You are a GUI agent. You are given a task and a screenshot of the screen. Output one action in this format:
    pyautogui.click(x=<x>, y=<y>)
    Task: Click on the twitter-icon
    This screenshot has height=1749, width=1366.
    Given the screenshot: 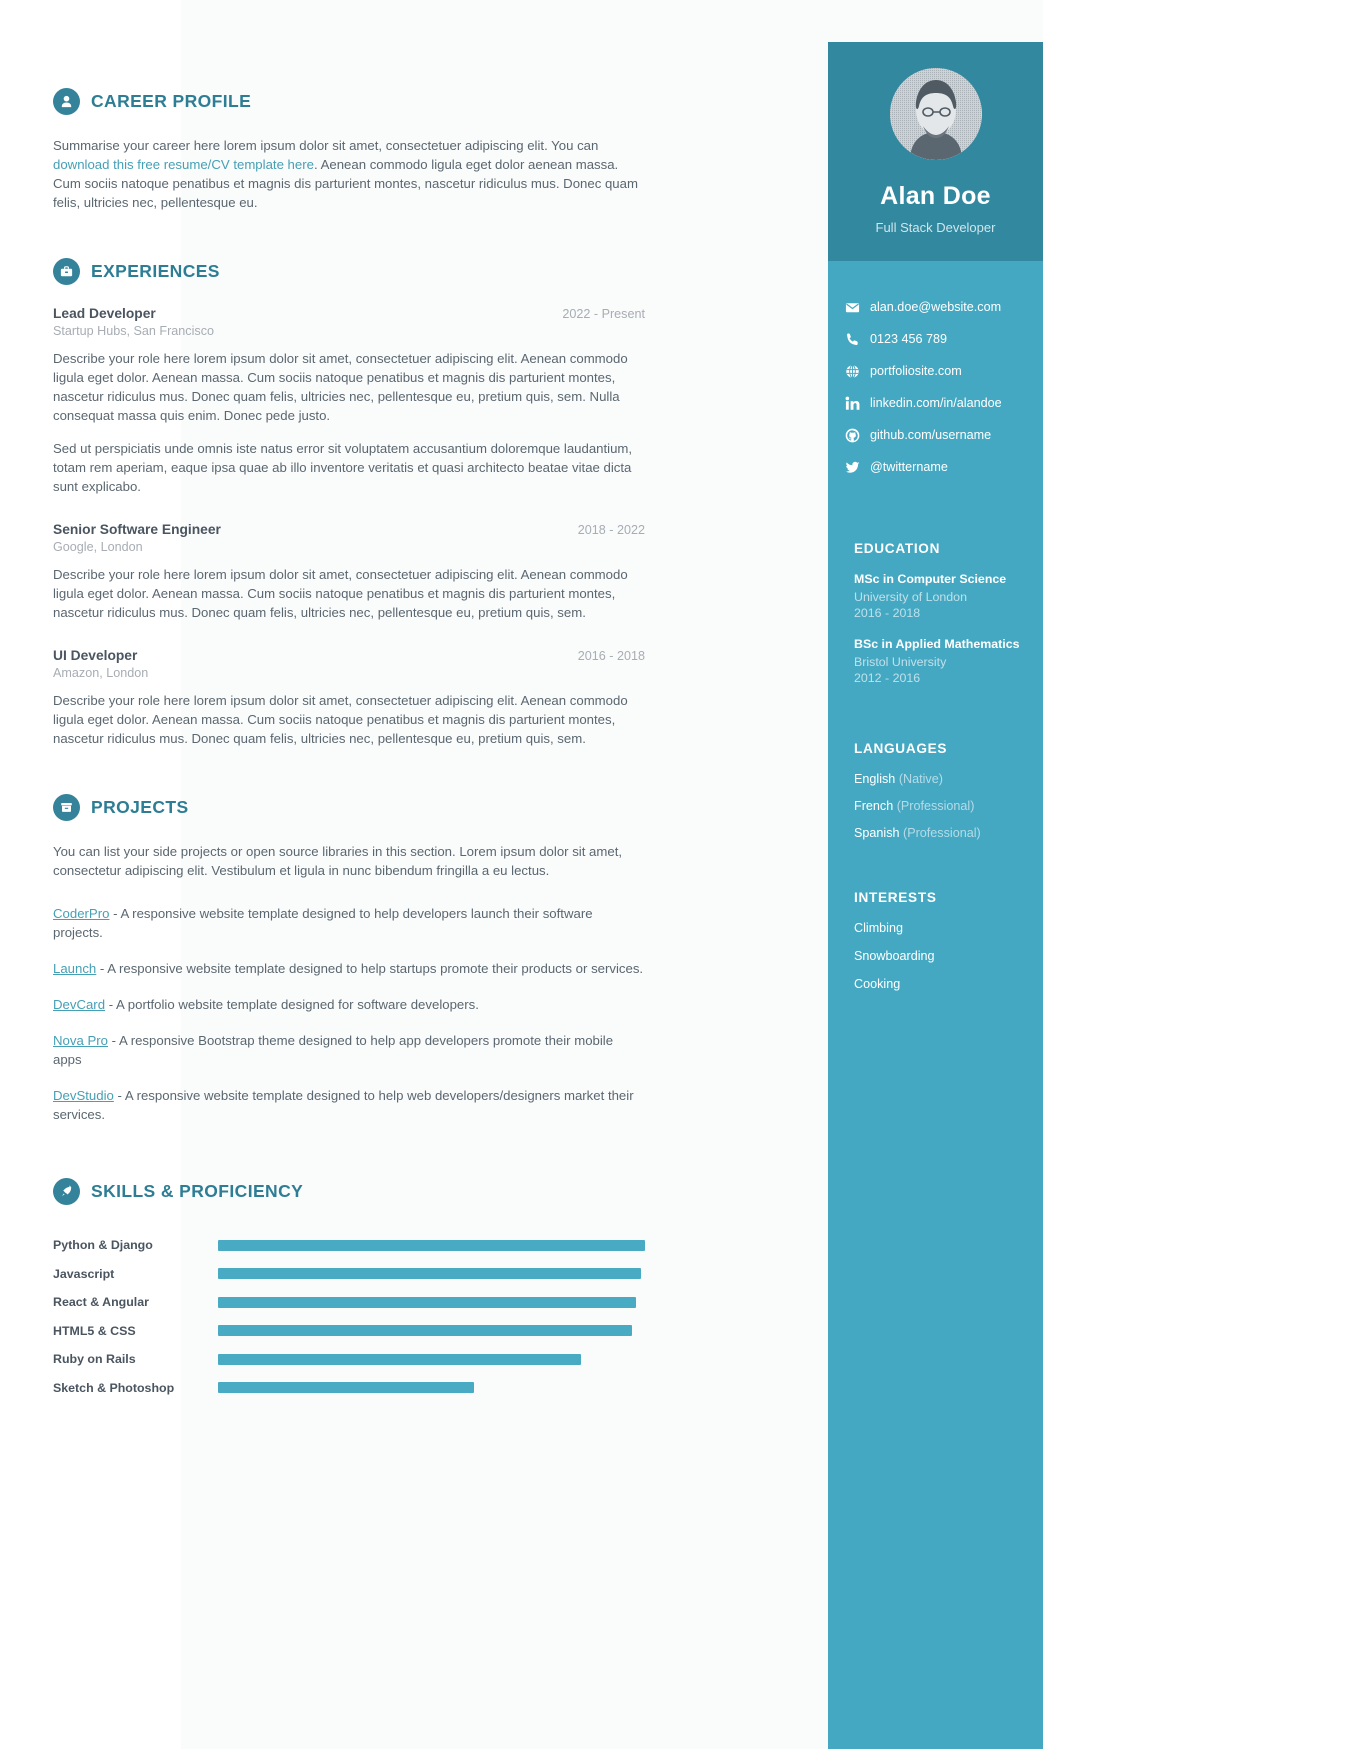 What is the action you would take?
    pyautogui.click(x=852, y=467)
    